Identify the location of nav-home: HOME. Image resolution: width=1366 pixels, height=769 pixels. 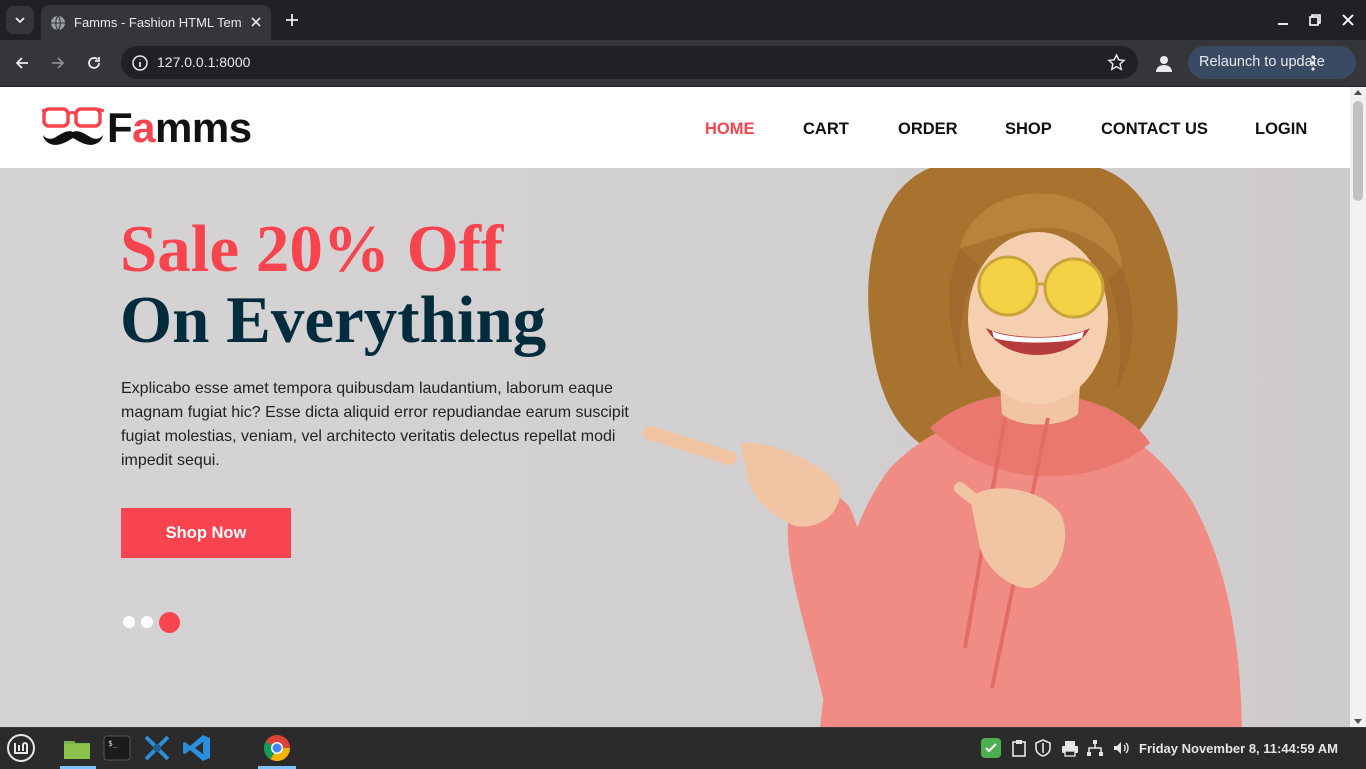
(730, 129).